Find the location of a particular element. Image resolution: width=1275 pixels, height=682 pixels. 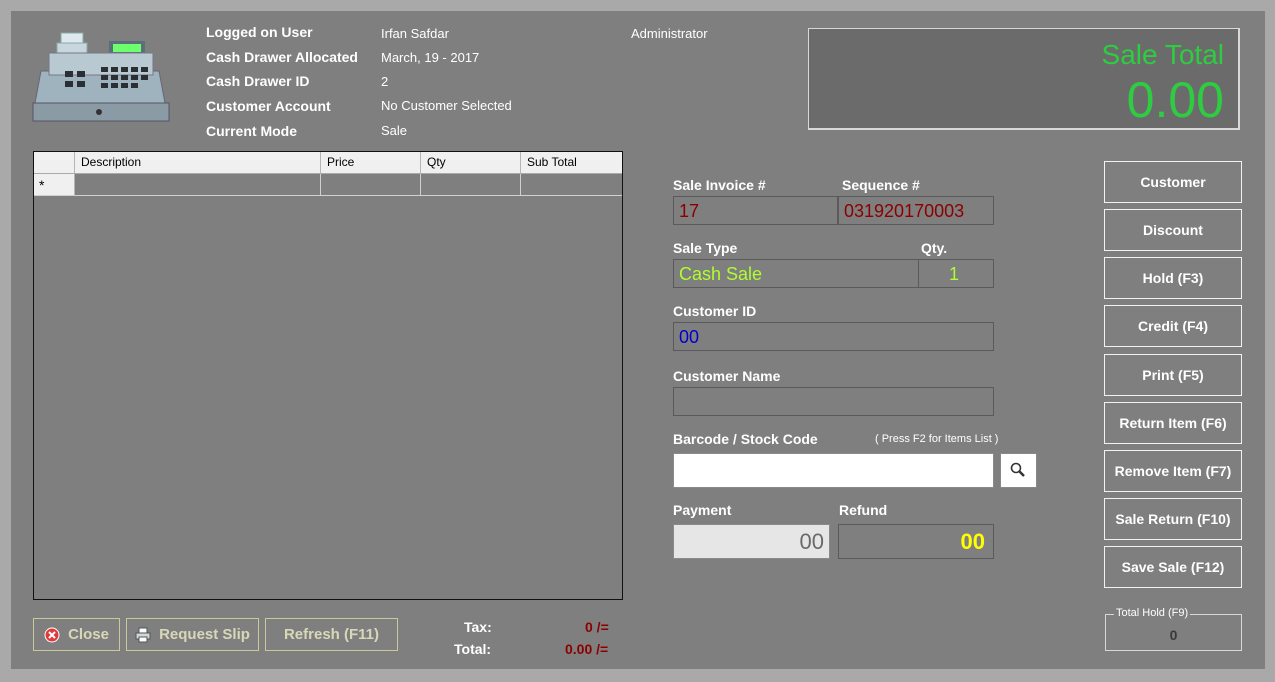

sale-total-display: Sale Total 0.00 is located at coordinates (1024, 79).